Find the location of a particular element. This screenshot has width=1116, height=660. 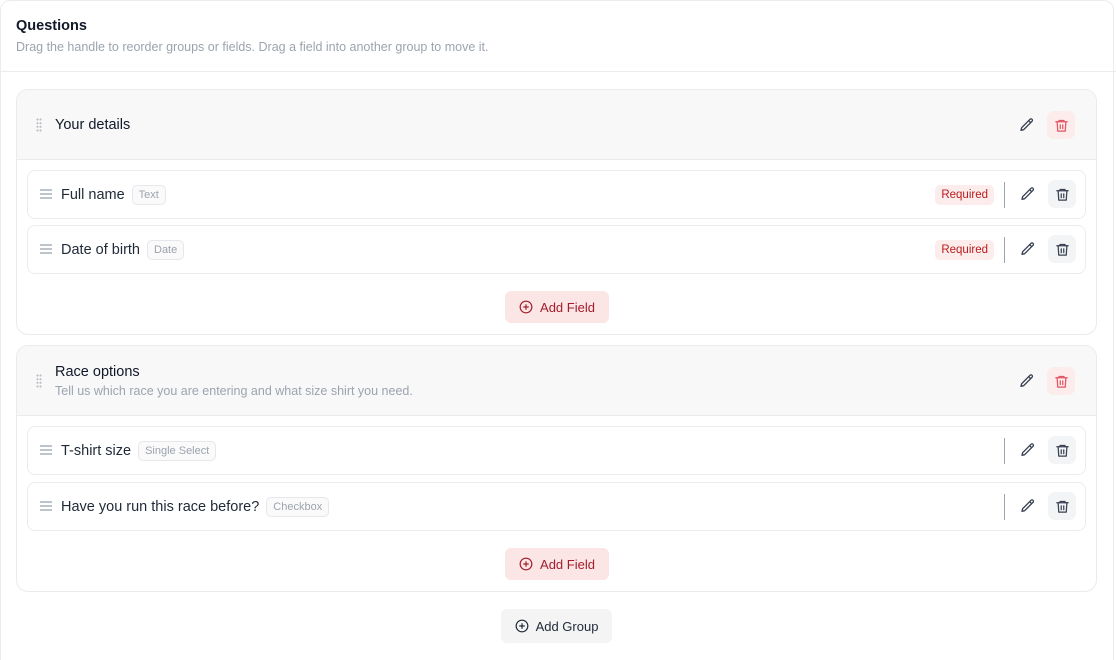

field-row: Have you run this race before? Checkbox is located at coordinates (556, 506).